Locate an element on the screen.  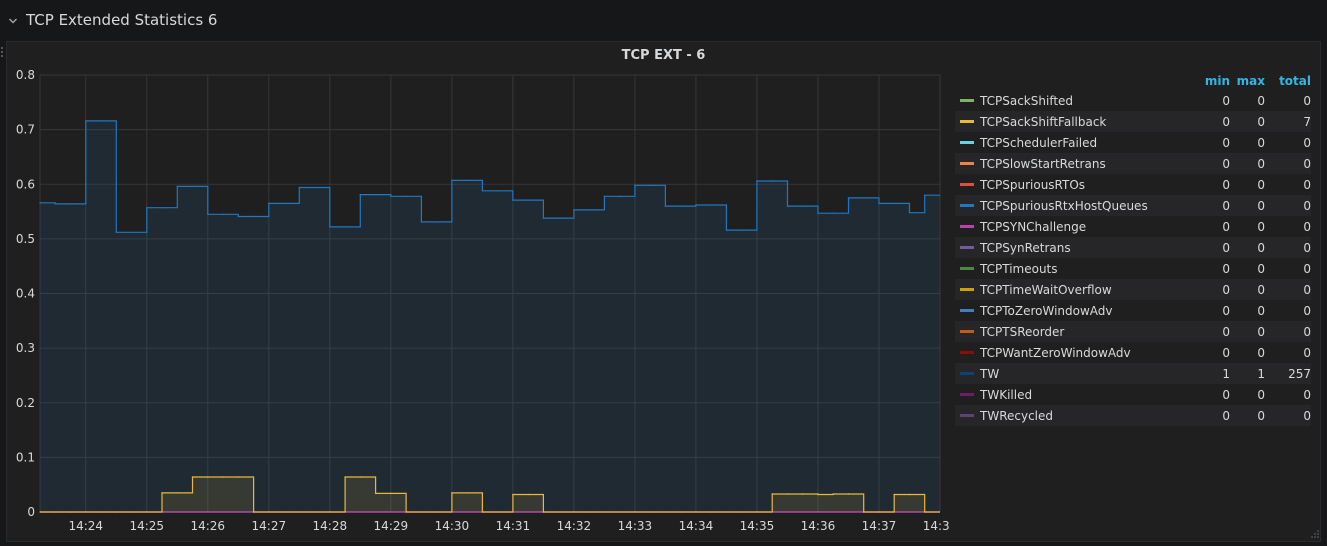
legend-item: TCPSackShifted 0 0 0 is located at coordinates (1133, 100).